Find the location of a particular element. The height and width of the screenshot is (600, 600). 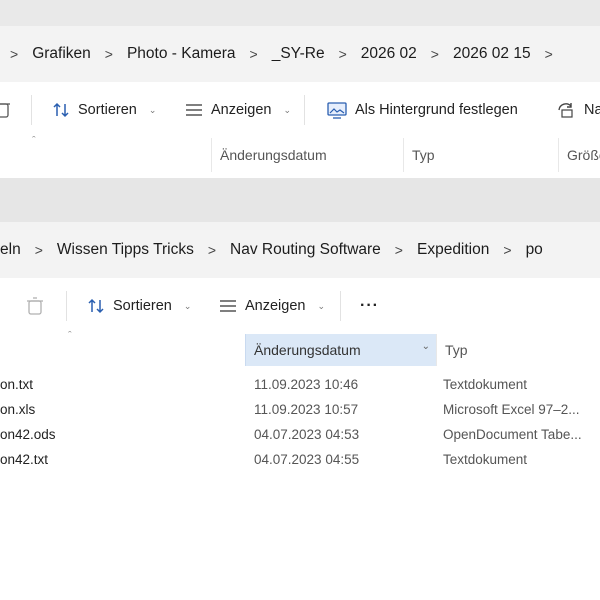

more-options-button: ··· is located at coordinates (369, 306).